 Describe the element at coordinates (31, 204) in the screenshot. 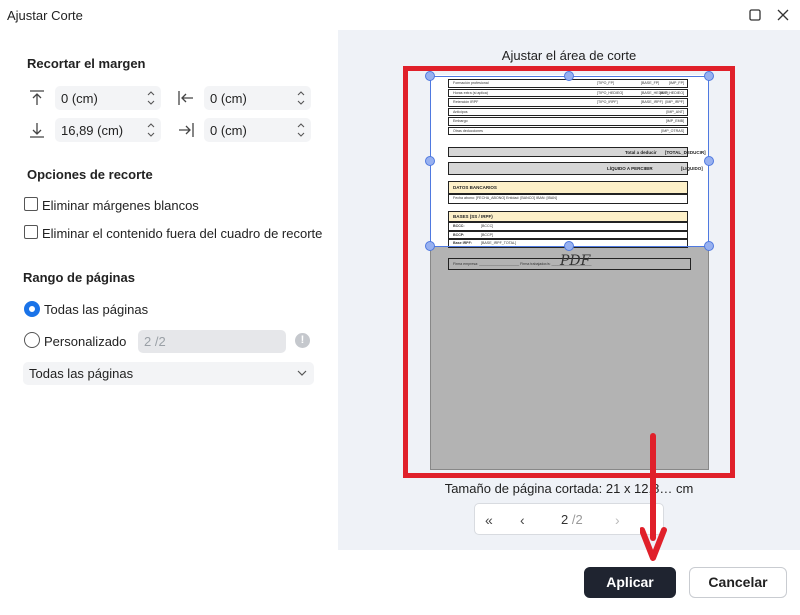

I see `remove-white-margins-checkbox` at that location.